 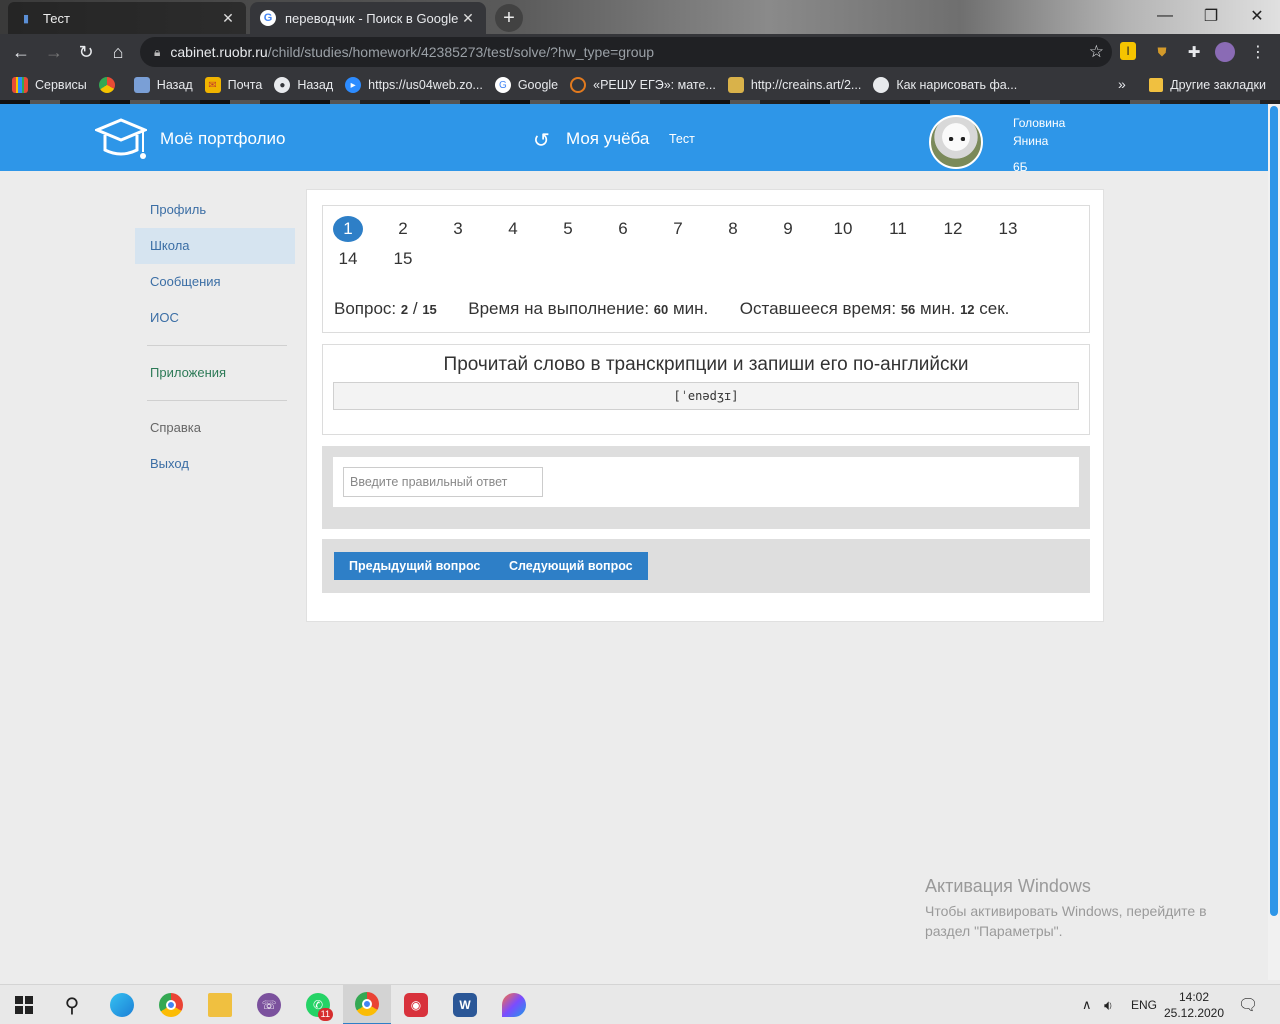 What do you see at coordinates (215, 282) in the screenshot?
I see `sidebar-item-messages: Сообщения` at bounding box center [215, 282].